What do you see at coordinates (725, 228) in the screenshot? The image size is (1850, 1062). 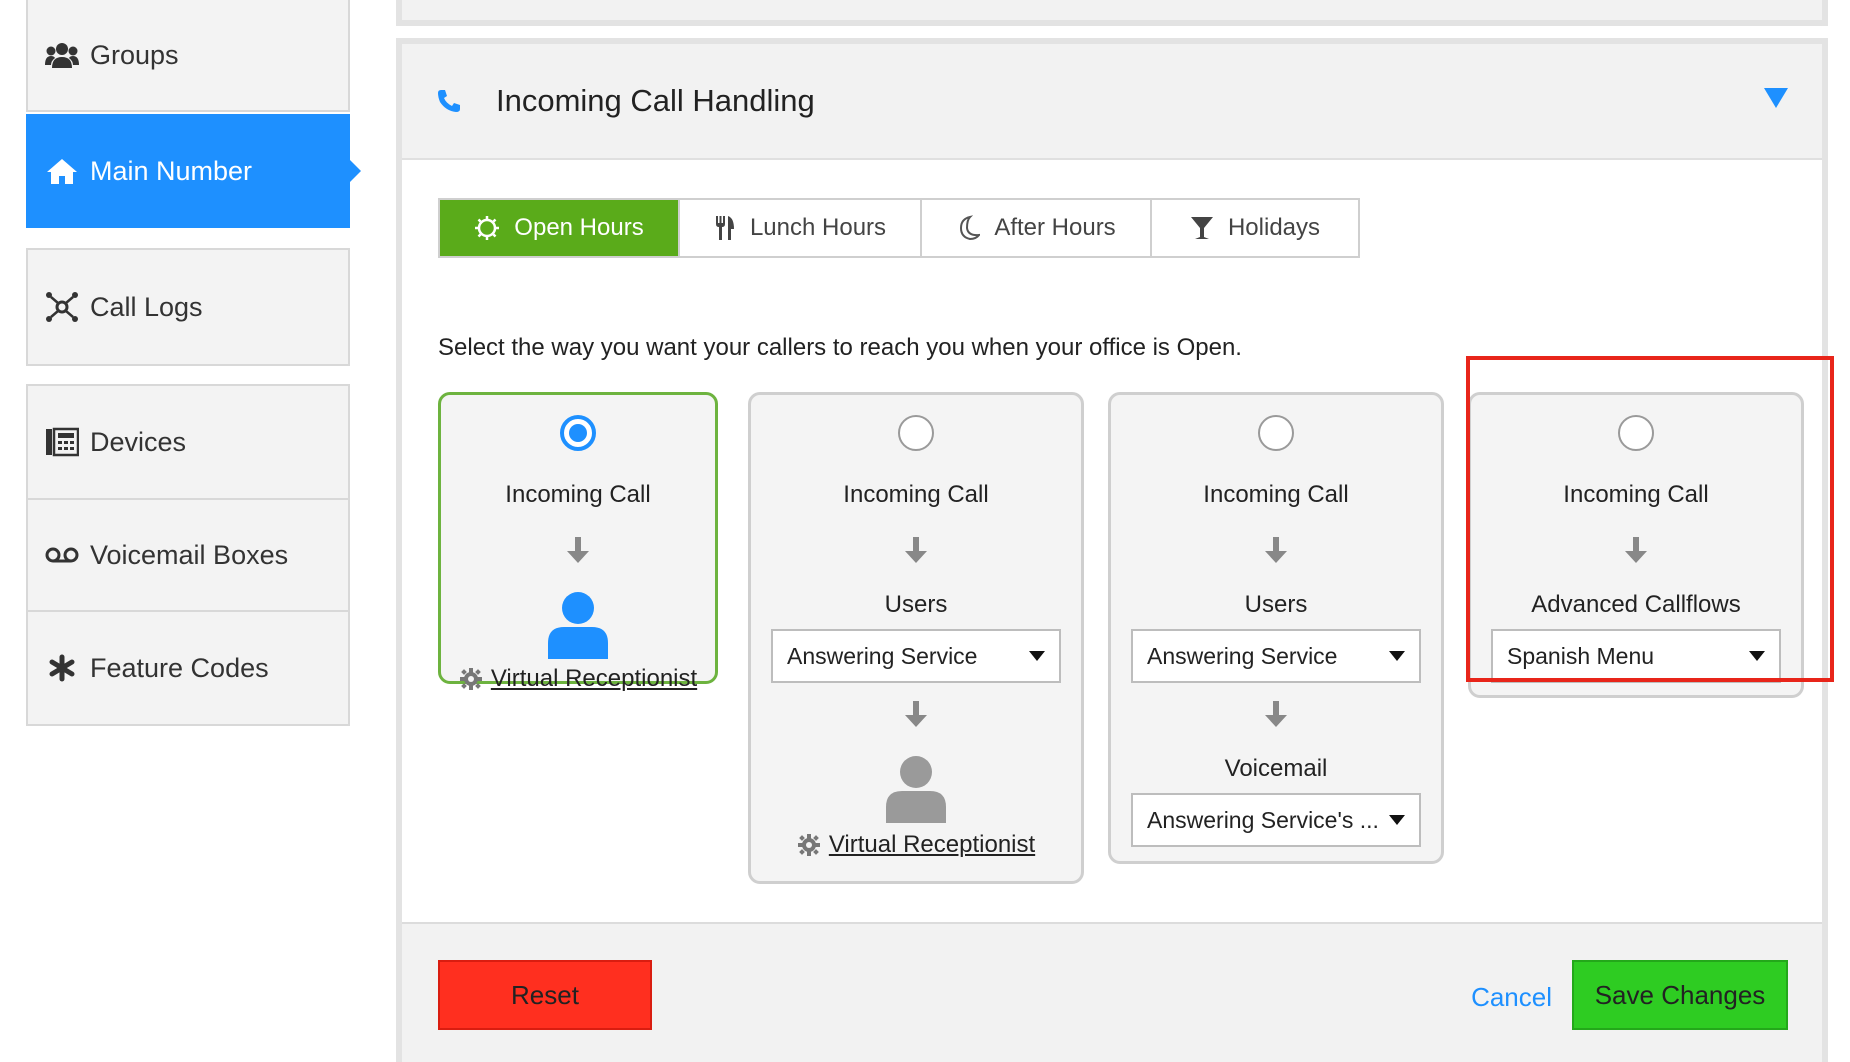 I see `utensils-icon` at bounding box center [725, 228].